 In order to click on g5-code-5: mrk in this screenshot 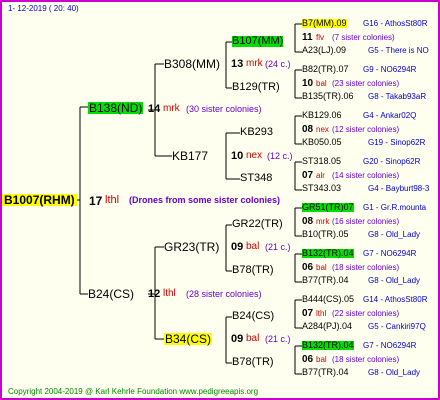, I will do `click(323, 221)`.